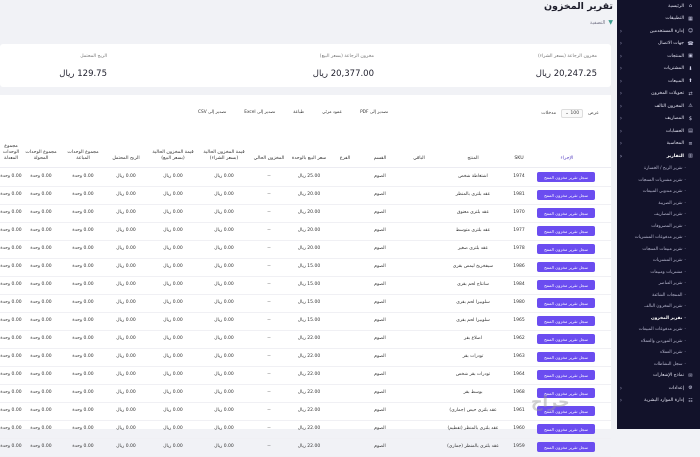 The width and height of the screenshot is (700, 457). I want to click on damage-icon: ⚠, so click(690, 106).